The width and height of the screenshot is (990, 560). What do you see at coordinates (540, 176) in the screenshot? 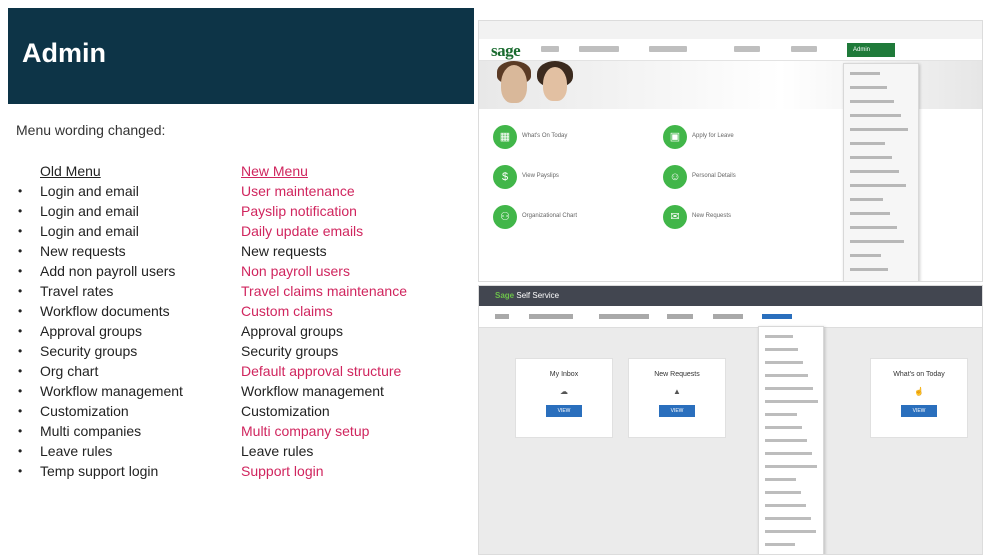
I see `old-tile-label: View Payslips` at bounding box center [540, 176].